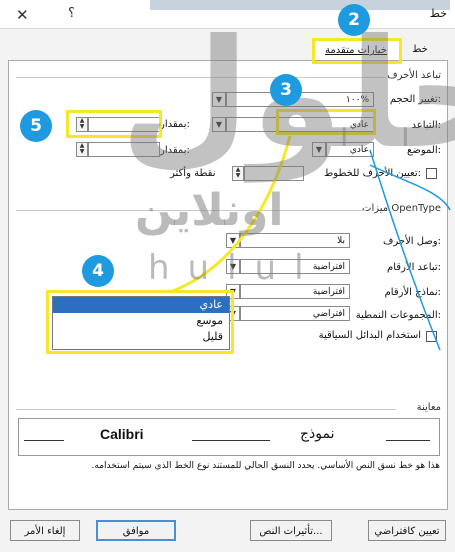 The image size is (455, 552). What do you see at coordinates (286, 90) in the screenshot?
I see `callout-badge: 3` at bounding box center [286, 90].